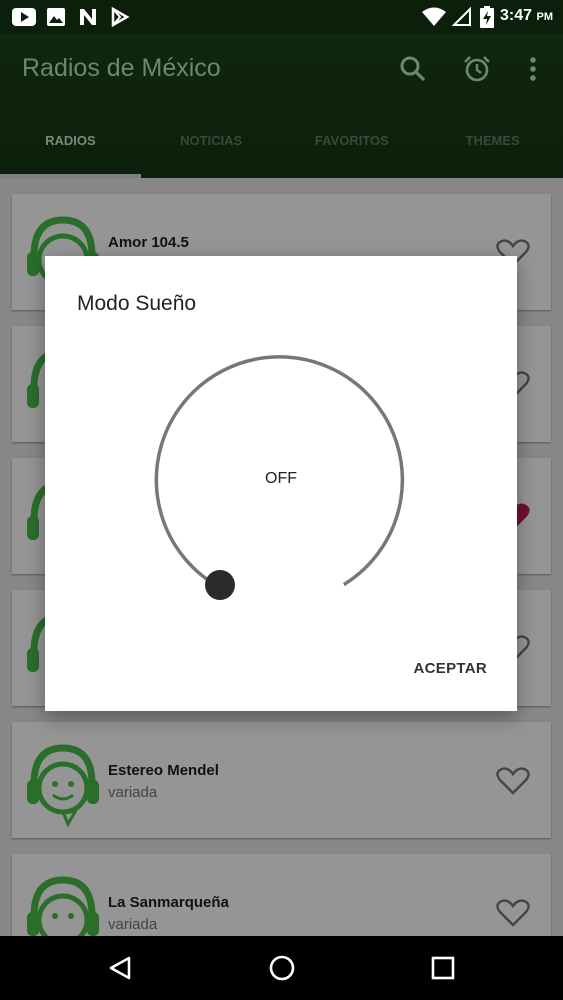  What do you see at coordinates (451, 668) in the screenshot?
I see `accept-button: ACEPTAR` at bounding box center [451, 668].